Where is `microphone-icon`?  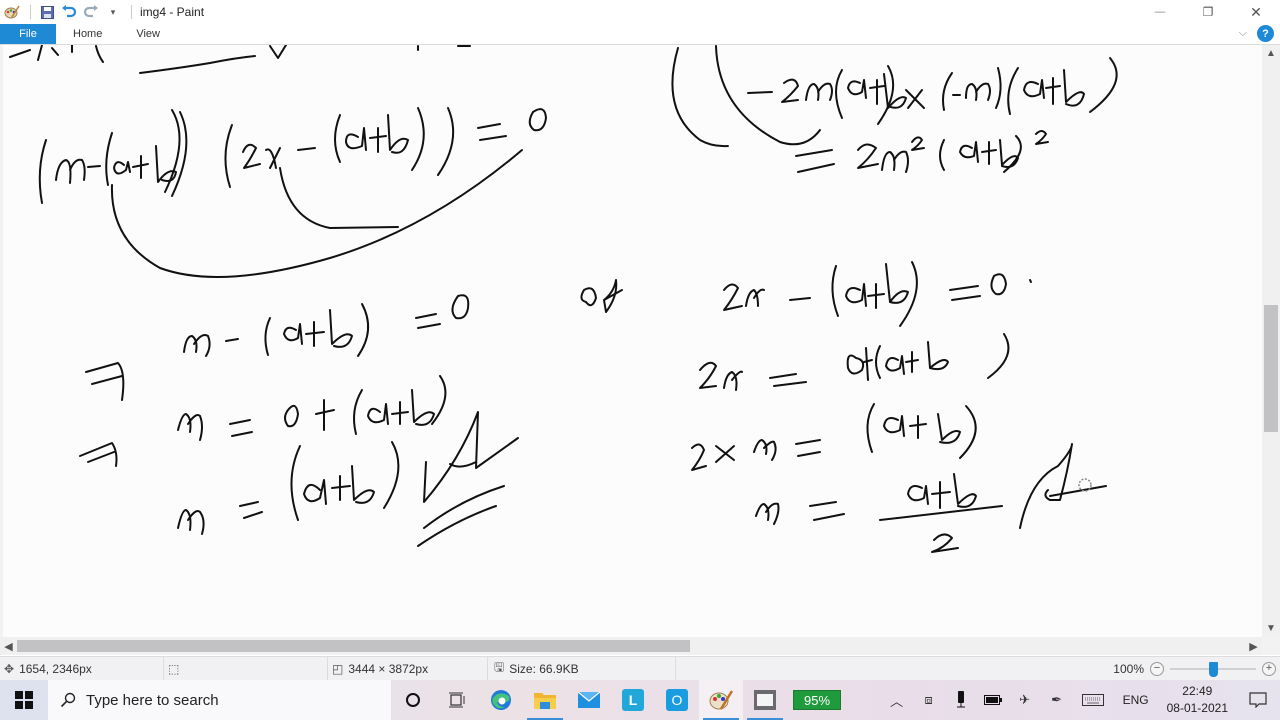 microphone-icon is located at coordinates (960, 699).